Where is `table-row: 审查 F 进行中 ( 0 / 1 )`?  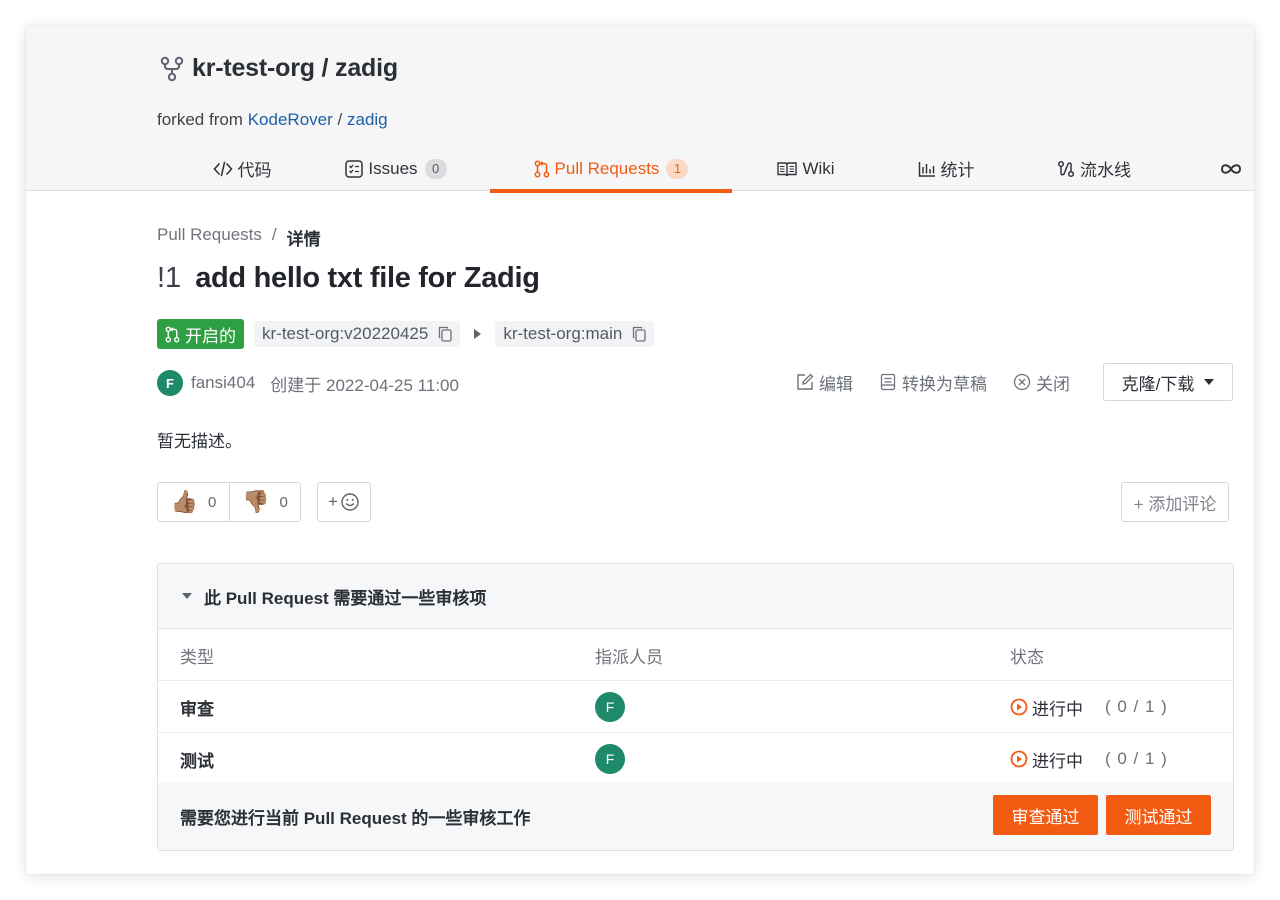 table-row: 审查 F 进行中 ( 0 / 1 ) is located at coordinates (695, 707).